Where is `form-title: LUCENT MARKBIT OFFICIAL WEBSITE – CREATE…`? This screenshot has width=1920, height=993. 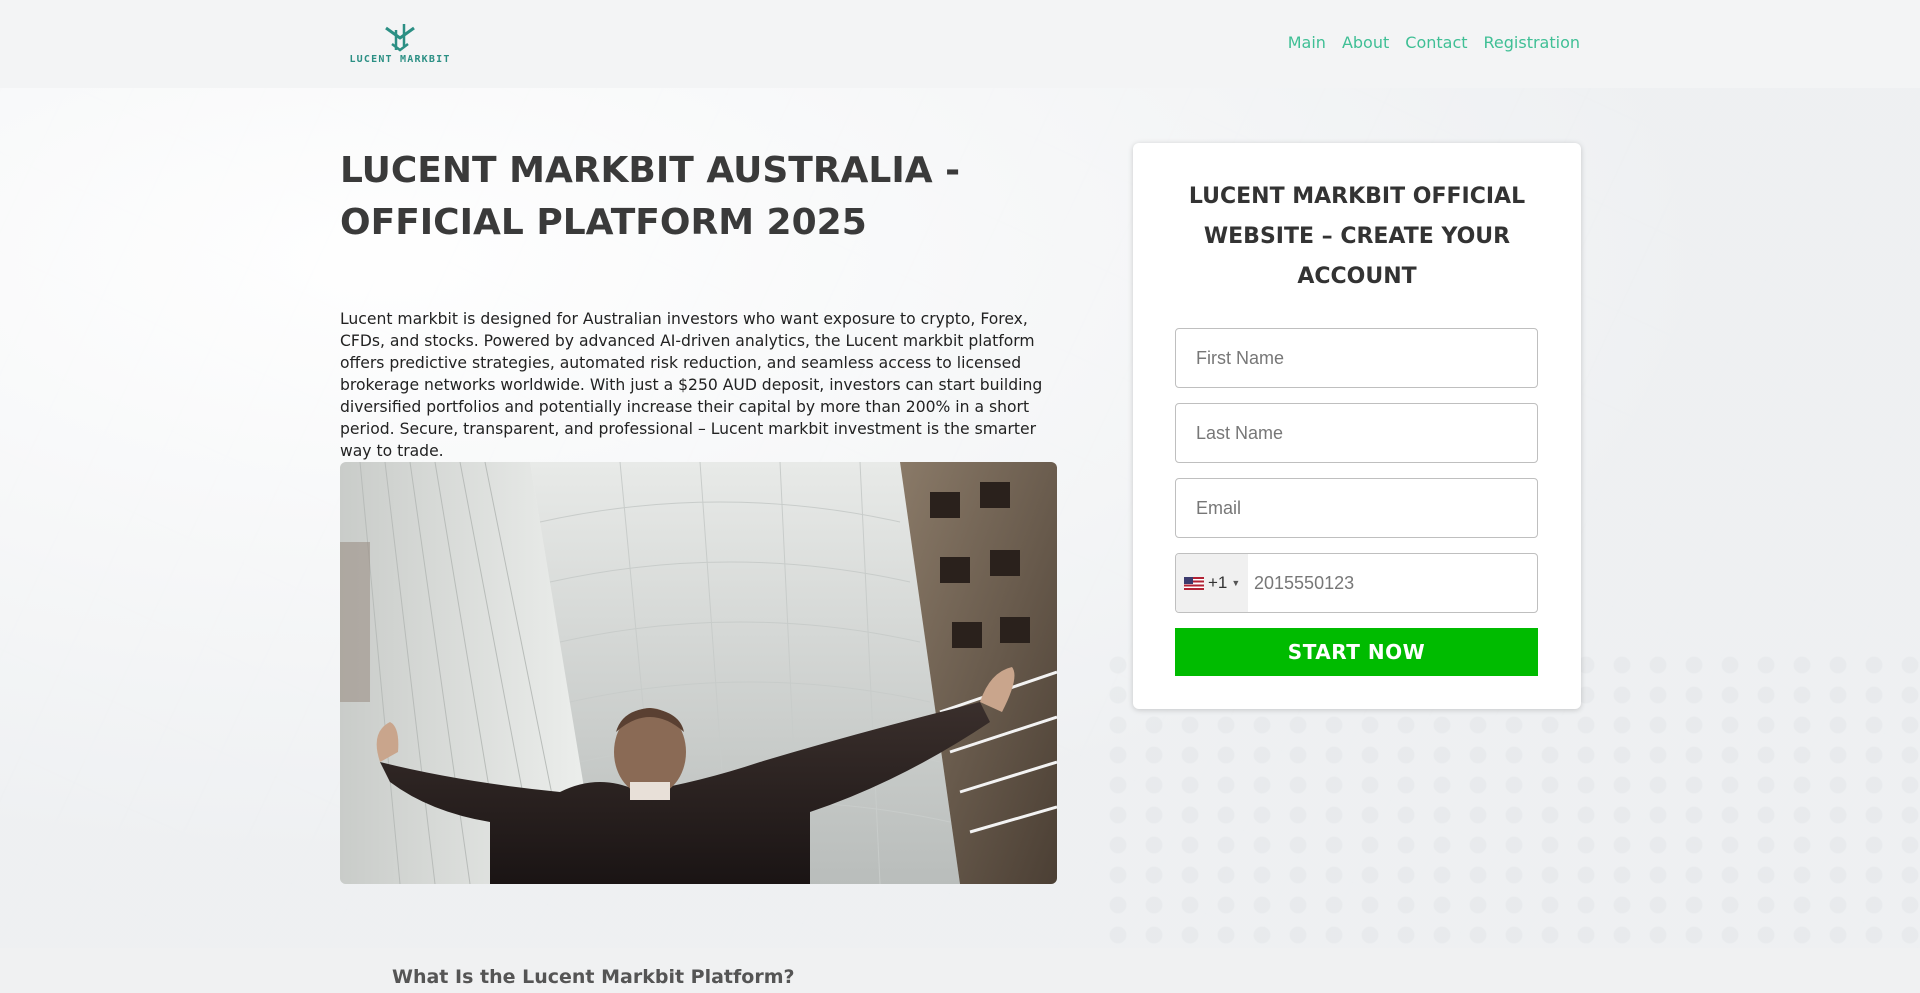 form-title: LUCENT MARKBIT OFFICIAL WEBSITE – CREATE… is located at coordinates (1357, 236).